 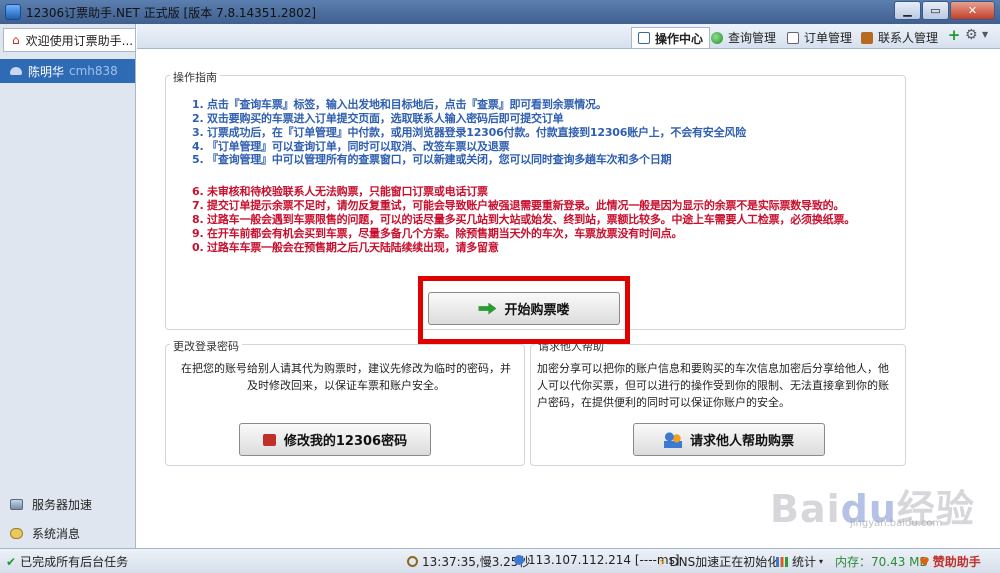 What do you see at coordinates (56, 534) in the screenshot?
I see `sidebar-item-label: 系统消息` at bounding box center [56, 534].